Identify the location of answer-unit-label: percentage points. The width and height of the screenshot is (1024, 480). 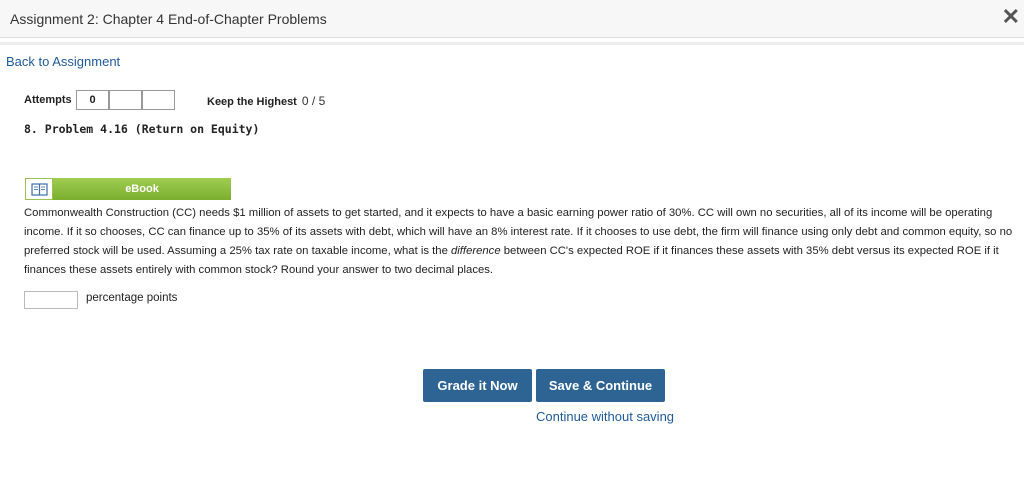
(132, 298).